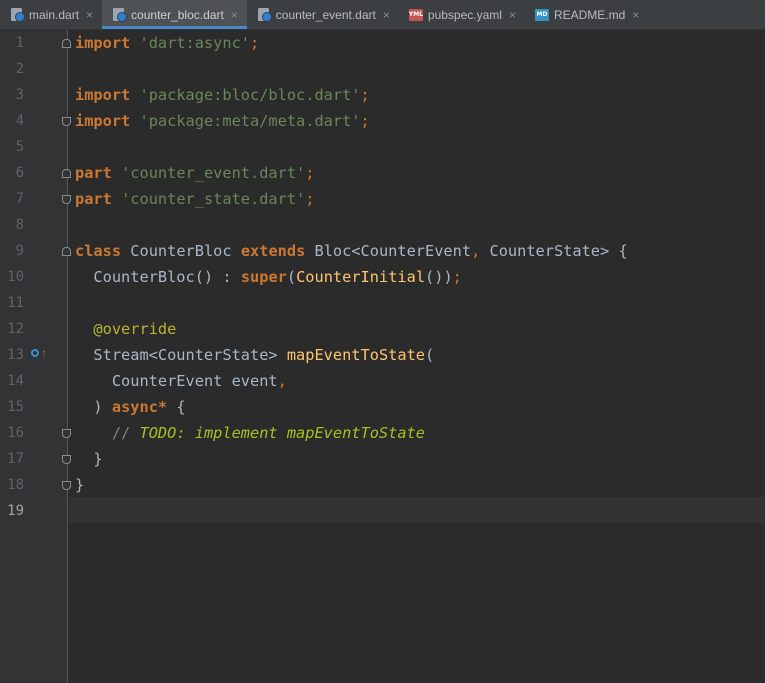 The image size is (765, 683). I want to click on tab-main-dart: main.dart ×, so click(51, 14).